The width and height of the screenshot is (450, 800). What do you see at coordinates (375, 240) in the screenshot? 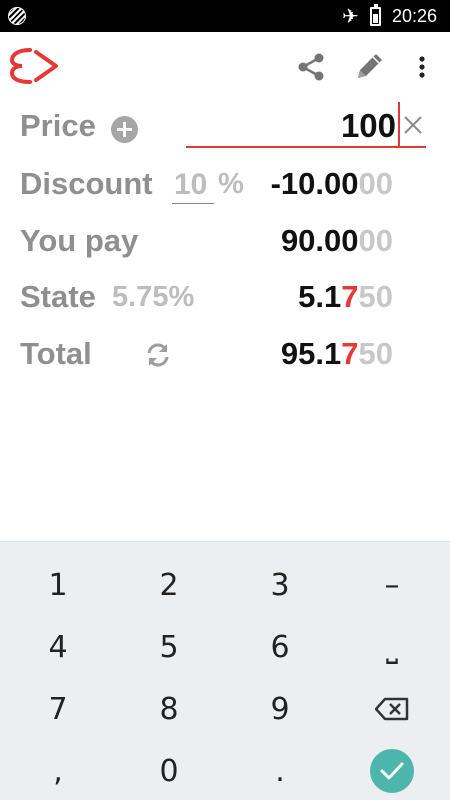
I see `you-pay-amount-extra: 00` at bounding box center [375, 240].